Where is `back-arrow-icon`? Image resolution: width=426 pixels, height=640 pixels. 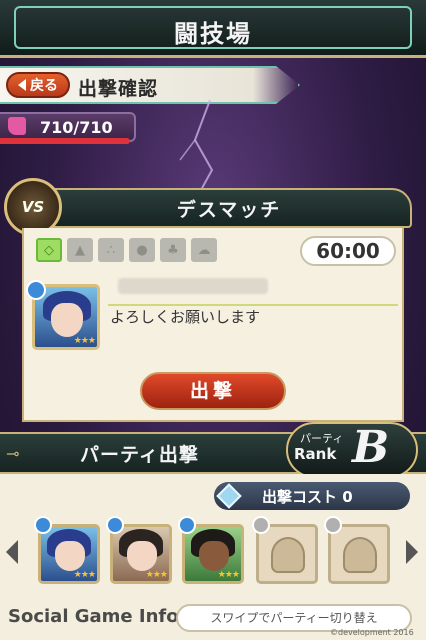 back-arrow-icon is located at coordinates (22, 85).